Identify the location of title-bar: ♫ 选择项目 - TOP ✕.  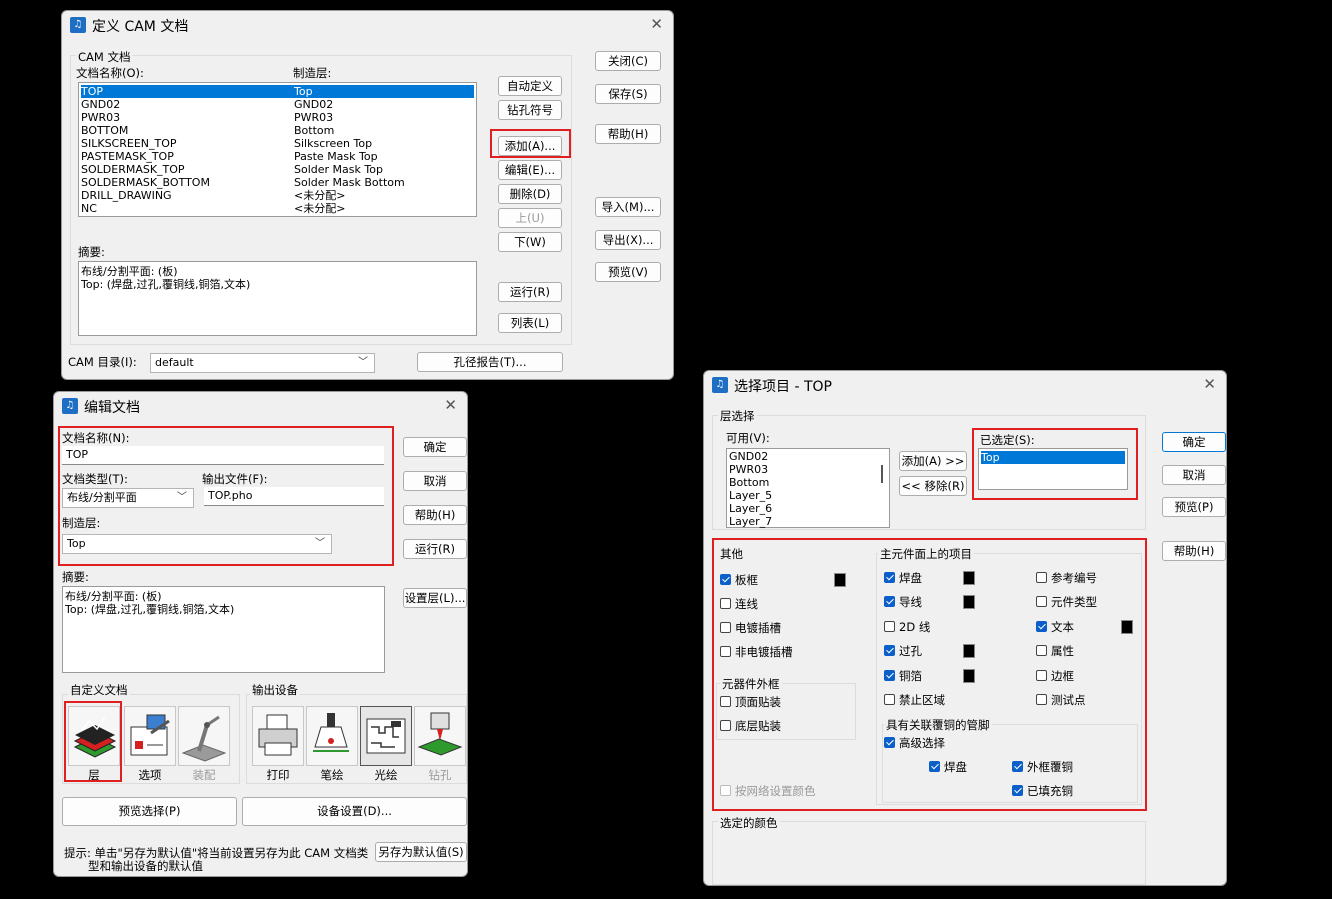
(965, 385).